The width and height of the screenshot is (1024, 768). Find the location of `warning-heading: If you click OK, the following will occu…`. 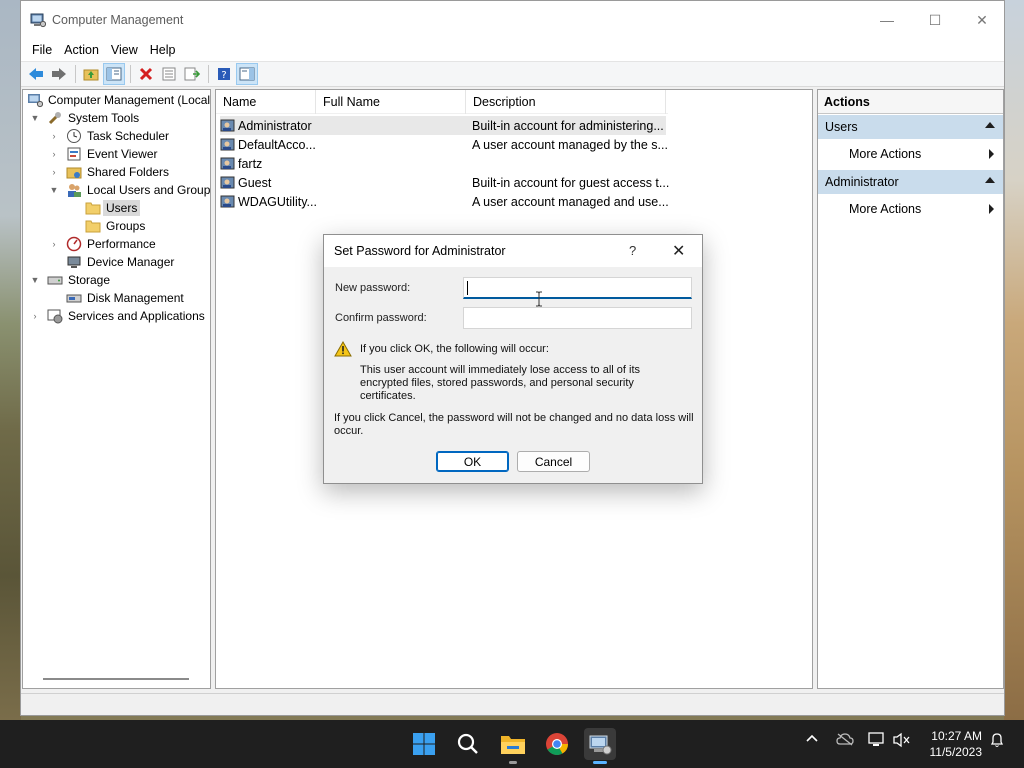

warning-heading: If you click OK, the following will occu… is located at coordinates (454, 349).